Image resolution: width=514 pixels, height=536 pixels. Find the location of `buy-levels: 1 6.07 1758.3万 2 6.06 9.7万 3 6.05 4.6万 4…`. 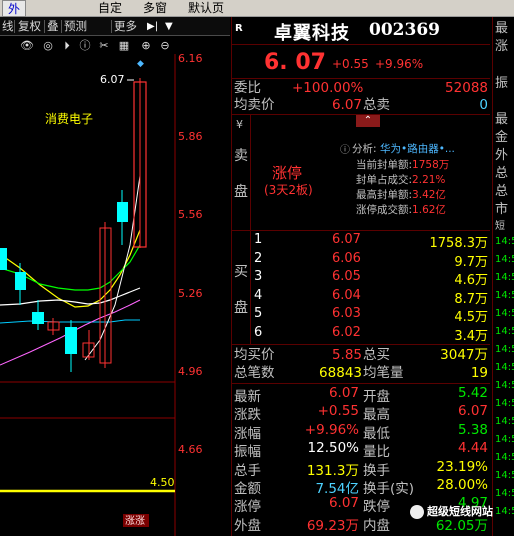

buy-levels: 1 6.07 1758.3万 2 6.06 9.7万 3 6.05 4.6万 4… is located at coordinates (371, 288).